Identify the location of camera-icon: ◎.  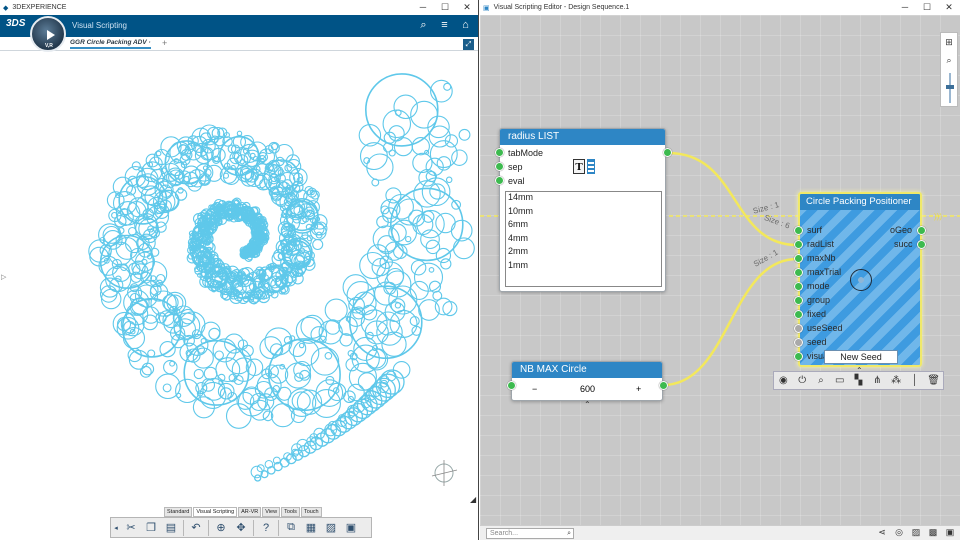
(899, 532).